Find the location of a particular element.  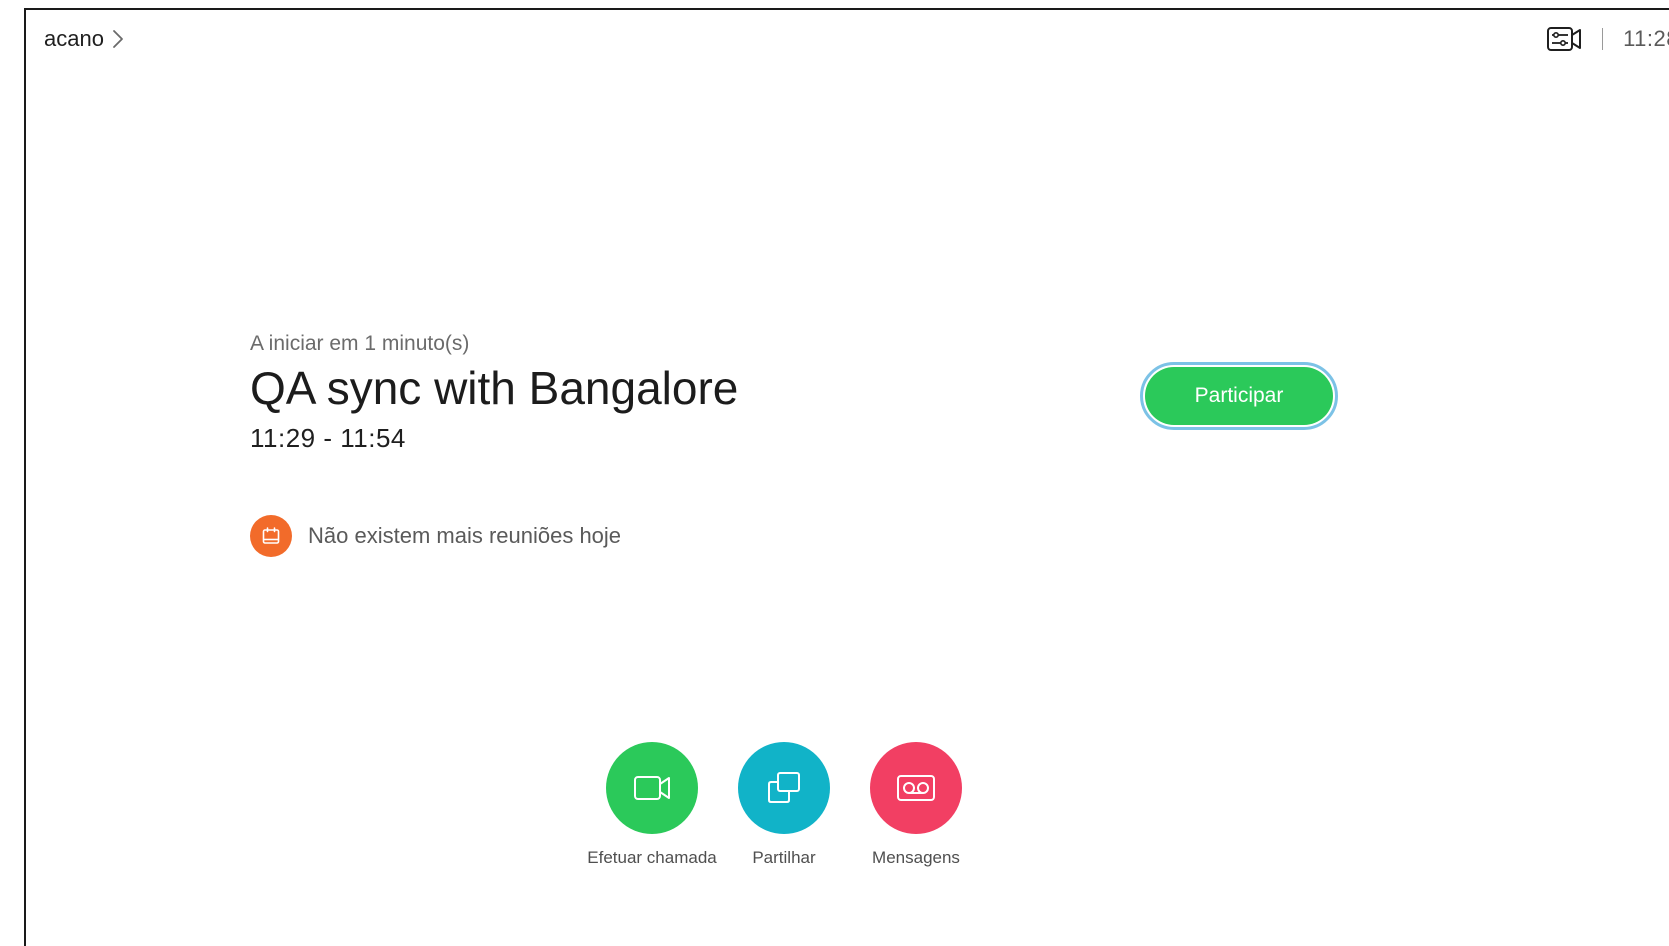

call-action: Efetuar chamada is located at coordinates (652, 805).